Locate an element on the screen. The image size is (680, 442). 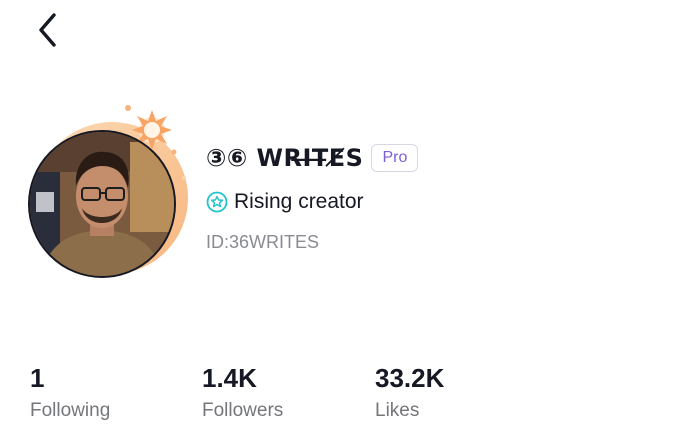
stat-likes: 33.2K Likes is located at coordinates (409, 392).